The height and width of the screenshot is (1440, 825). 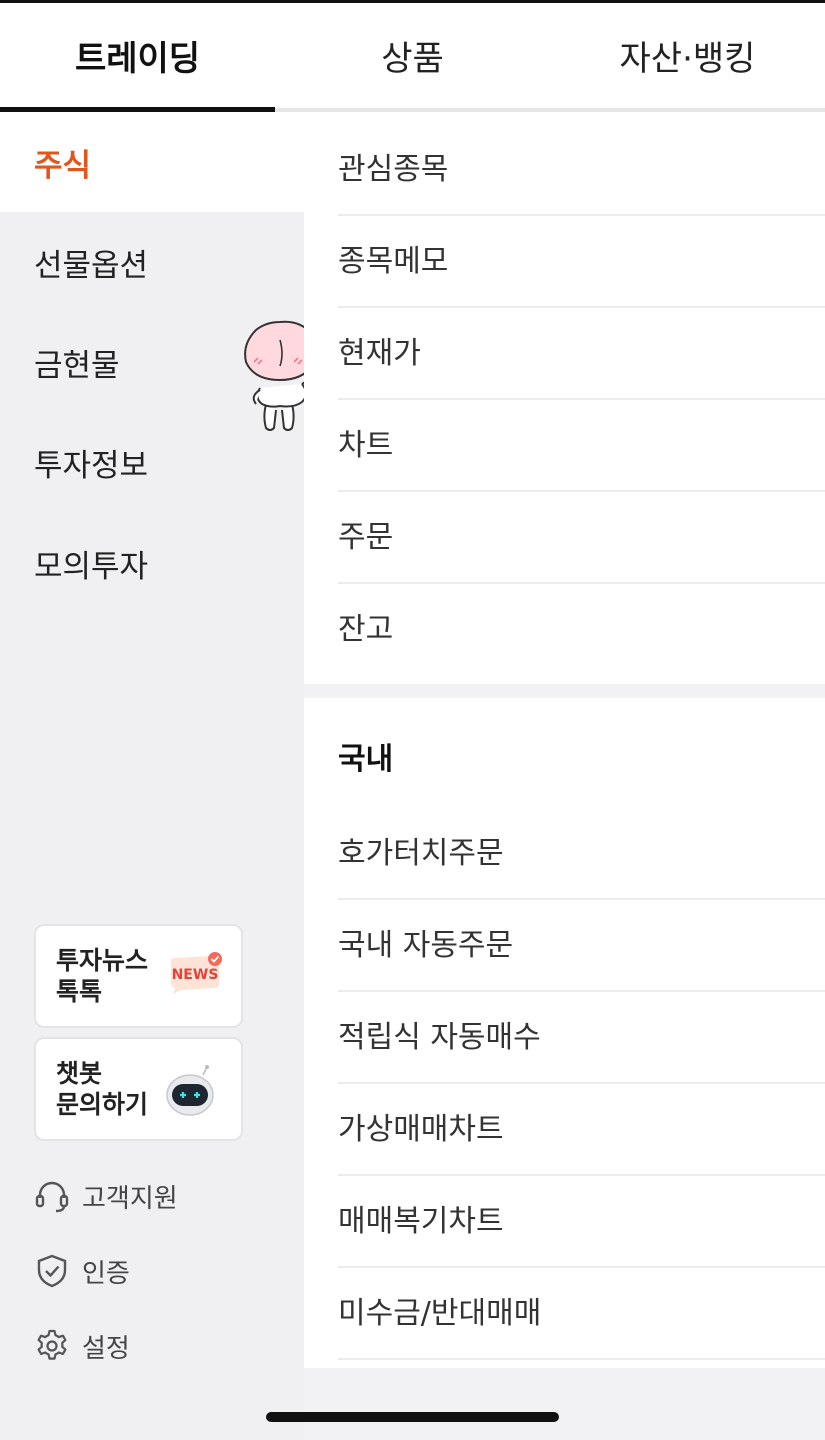 What do you see at coordinates (102, 1089) in the screenshot?
I see `chatbot-inquiry-label: 챗봇 문의하기` at bounding box center [102, 1089].